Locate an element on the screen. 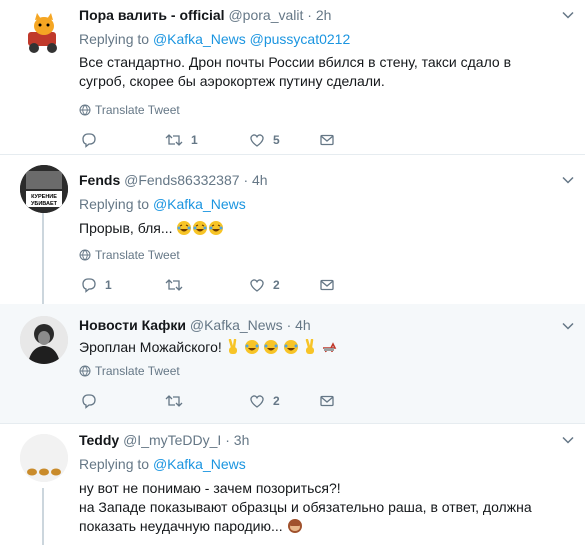 Image resolution: width=585 pixels, height=545 pixels. tweet-actions: 2 is located at coordinates (309, 403).